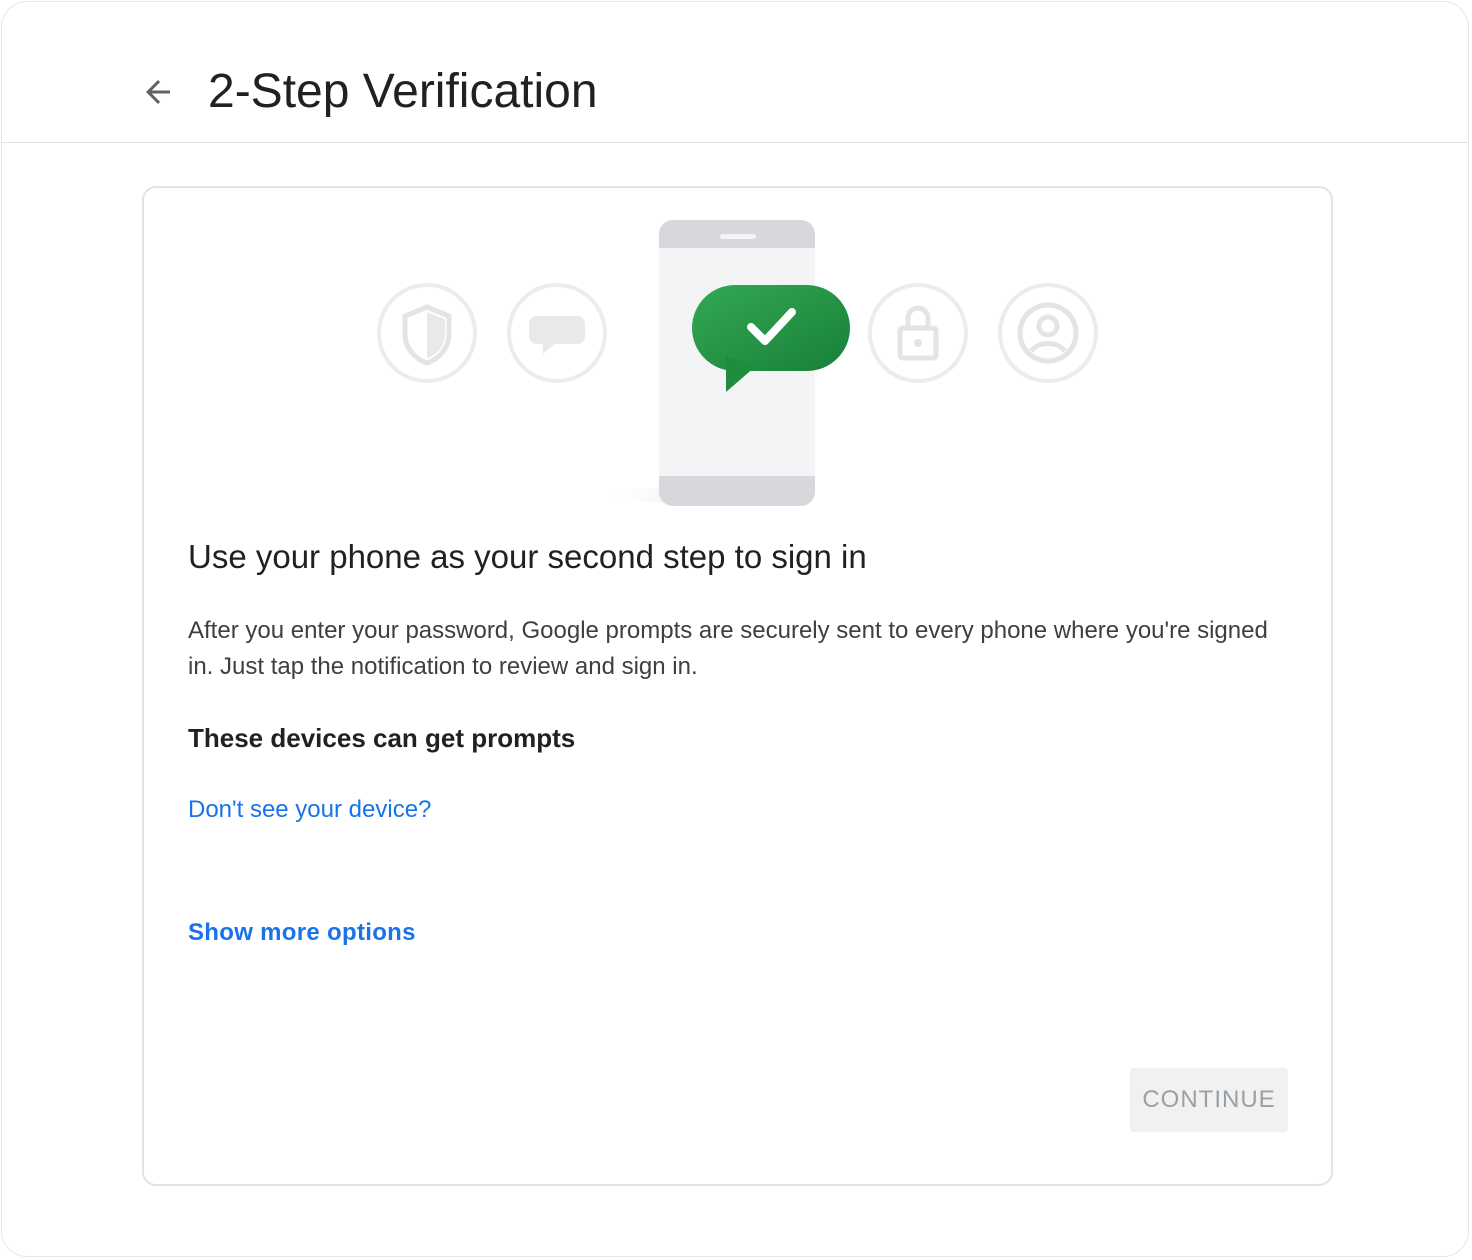 This screenshot has width=1472, height=1260. I want to click on show-more-options-link: Show more options, so click(302, 933).